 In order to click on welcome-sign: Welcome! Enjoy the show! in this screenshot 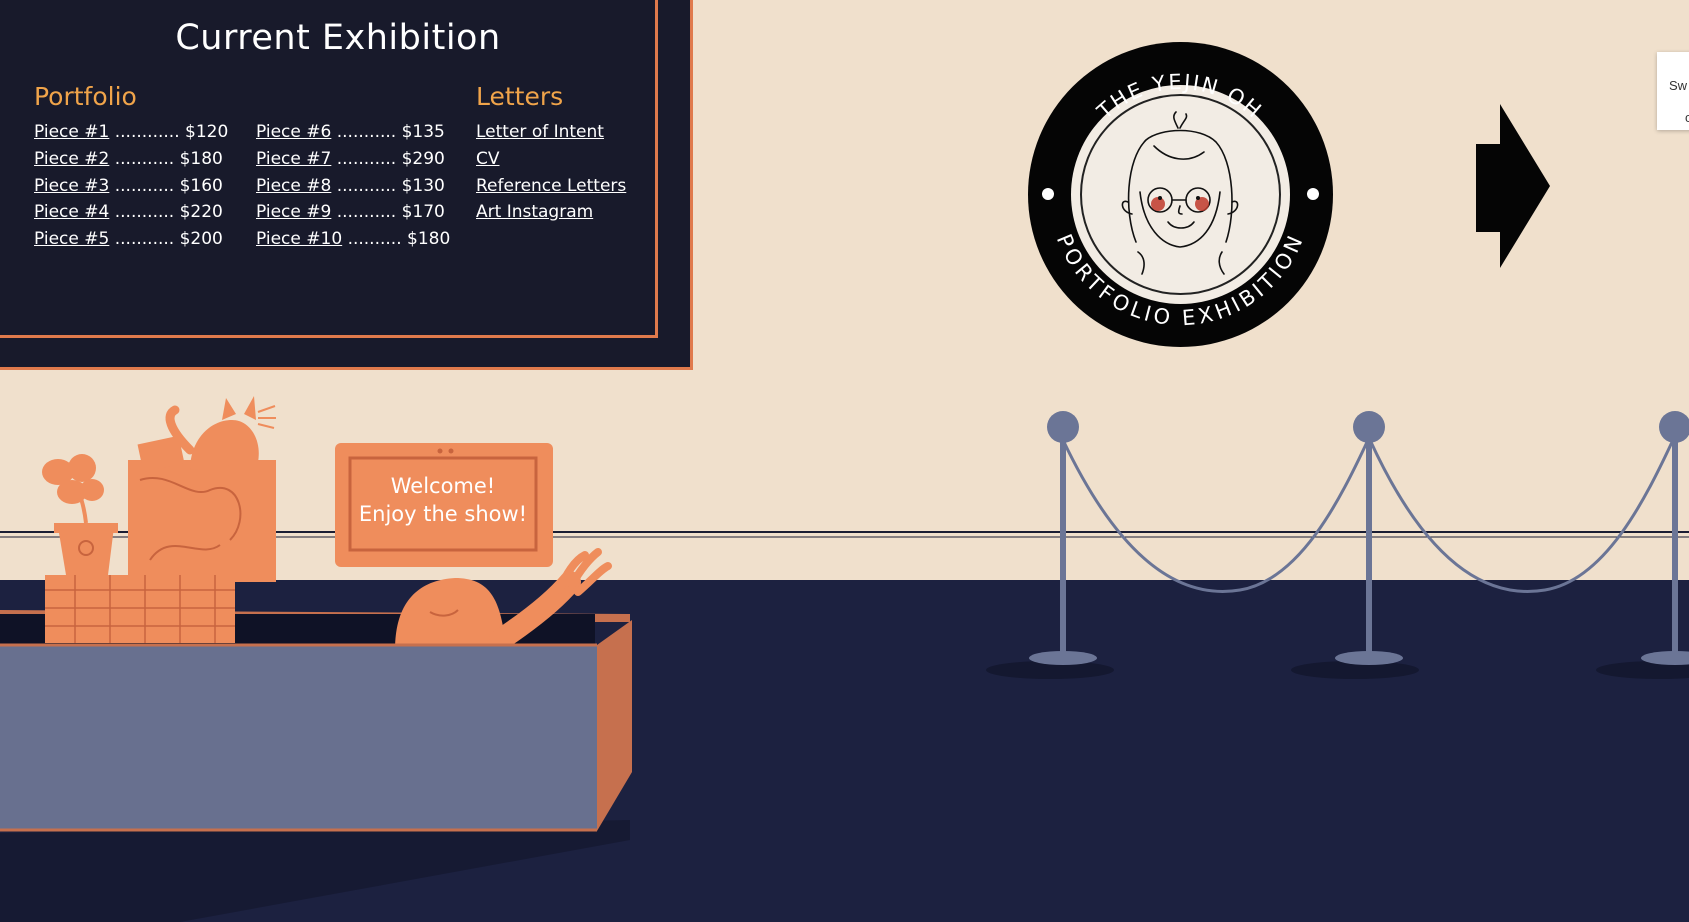, I will do `click(443, 500)`.